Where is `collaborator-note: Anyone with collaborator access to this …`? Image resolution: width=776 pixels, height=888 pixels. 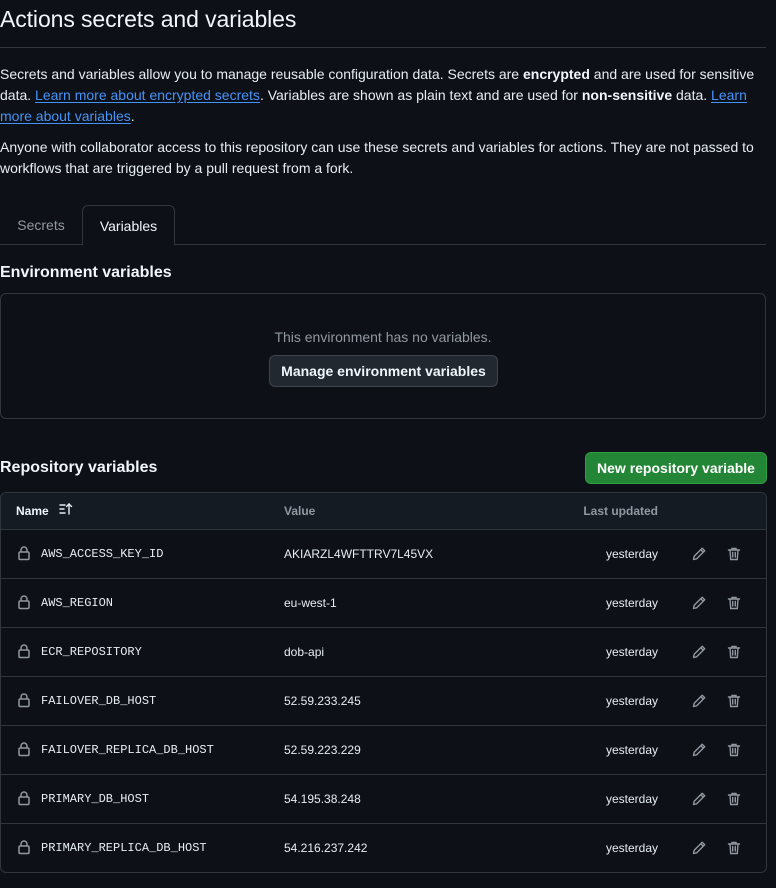
collaborator-note: Anyone with collaborator access to this … is located at coordinates (377, 157).